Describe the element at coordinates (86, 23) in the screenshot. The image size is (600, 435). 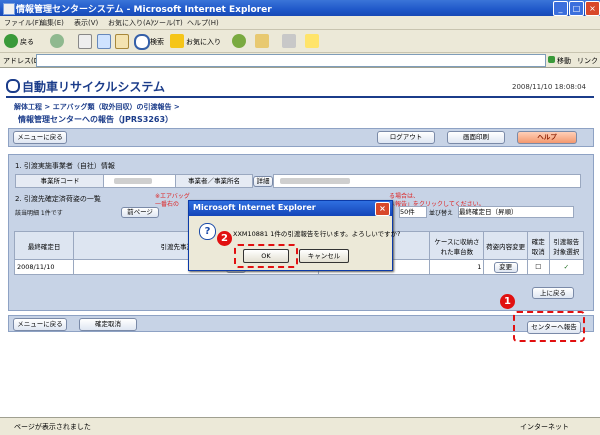
I see `menu-view: 表示(V)` at that location.